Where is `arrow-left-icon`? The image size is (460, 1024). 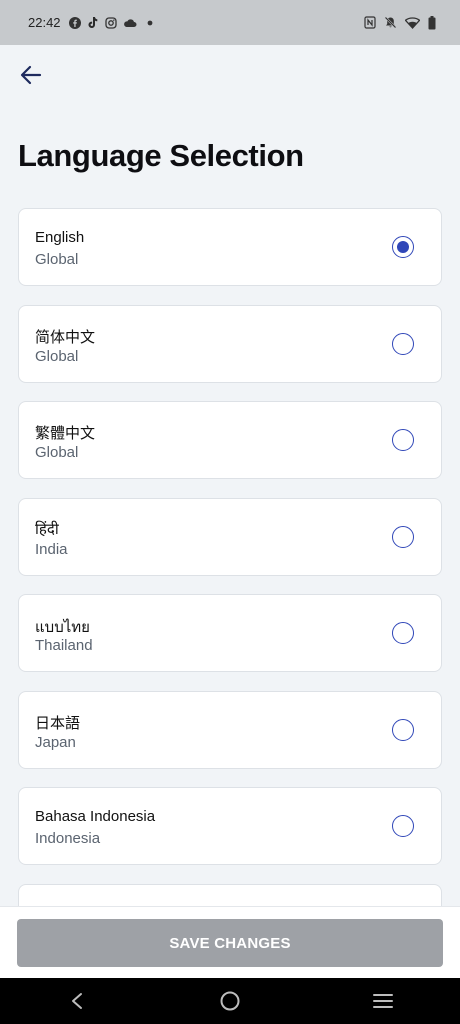 arrow-left-icon is located at coordinates (31, 75).